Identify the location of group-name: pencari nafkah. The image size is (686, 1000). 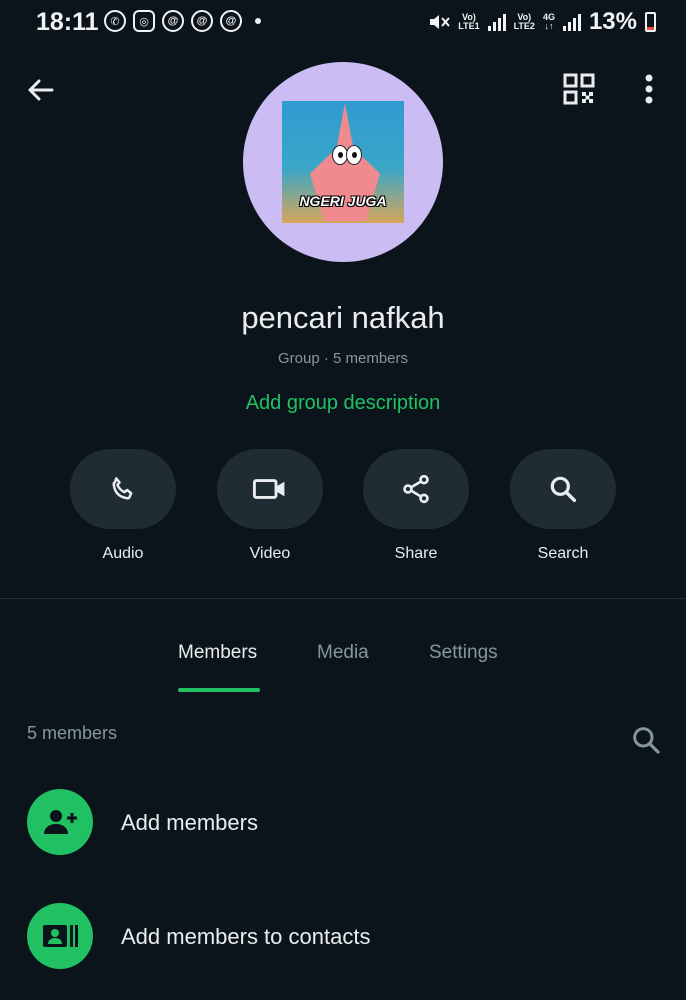
(343, 318).